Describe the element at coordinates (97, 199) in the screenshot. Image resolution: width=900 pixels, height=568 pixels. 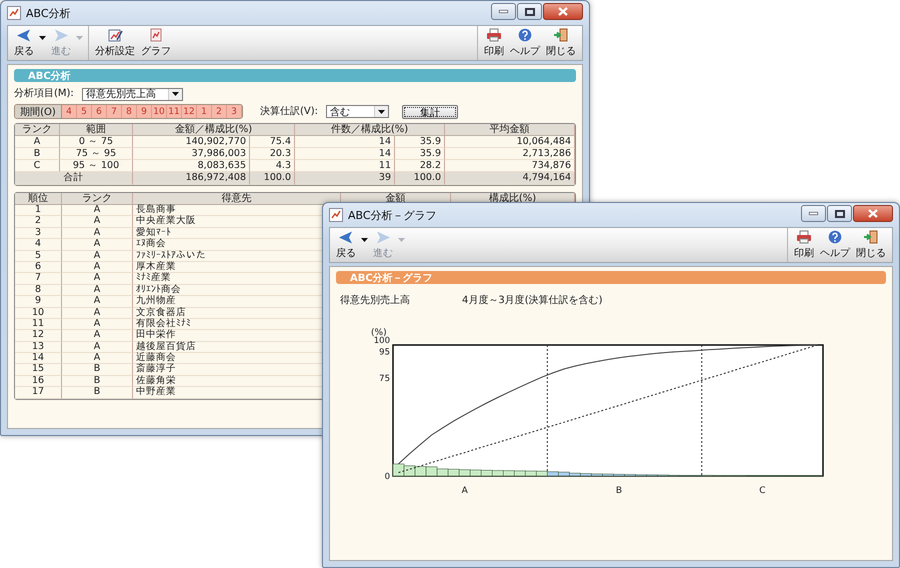
I see `column-header: ランク` at that location.